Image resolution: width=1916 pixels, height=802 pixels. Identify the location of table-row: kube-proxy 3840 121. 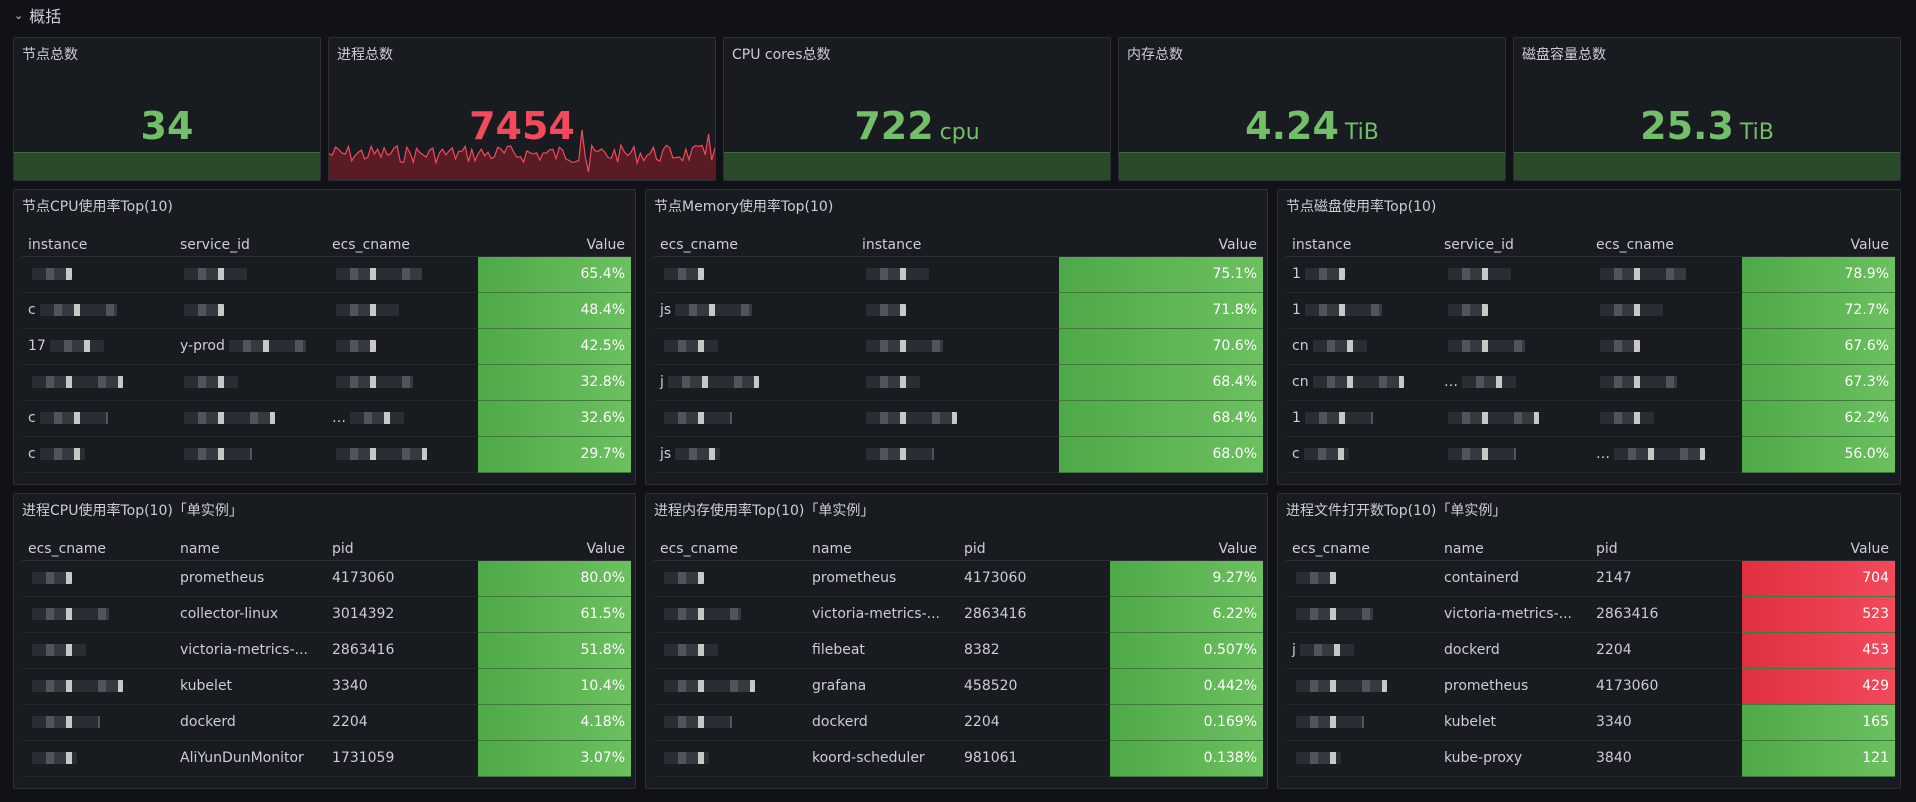
(1590, 758).